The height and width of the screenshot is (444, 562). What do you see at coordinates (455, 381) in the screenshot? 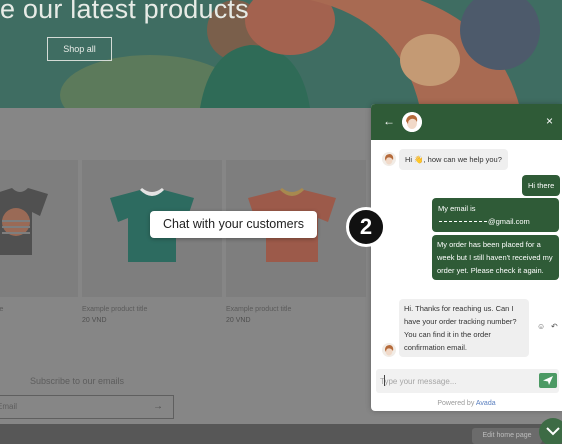
I see `message-input` at bounding box center [455, 381].